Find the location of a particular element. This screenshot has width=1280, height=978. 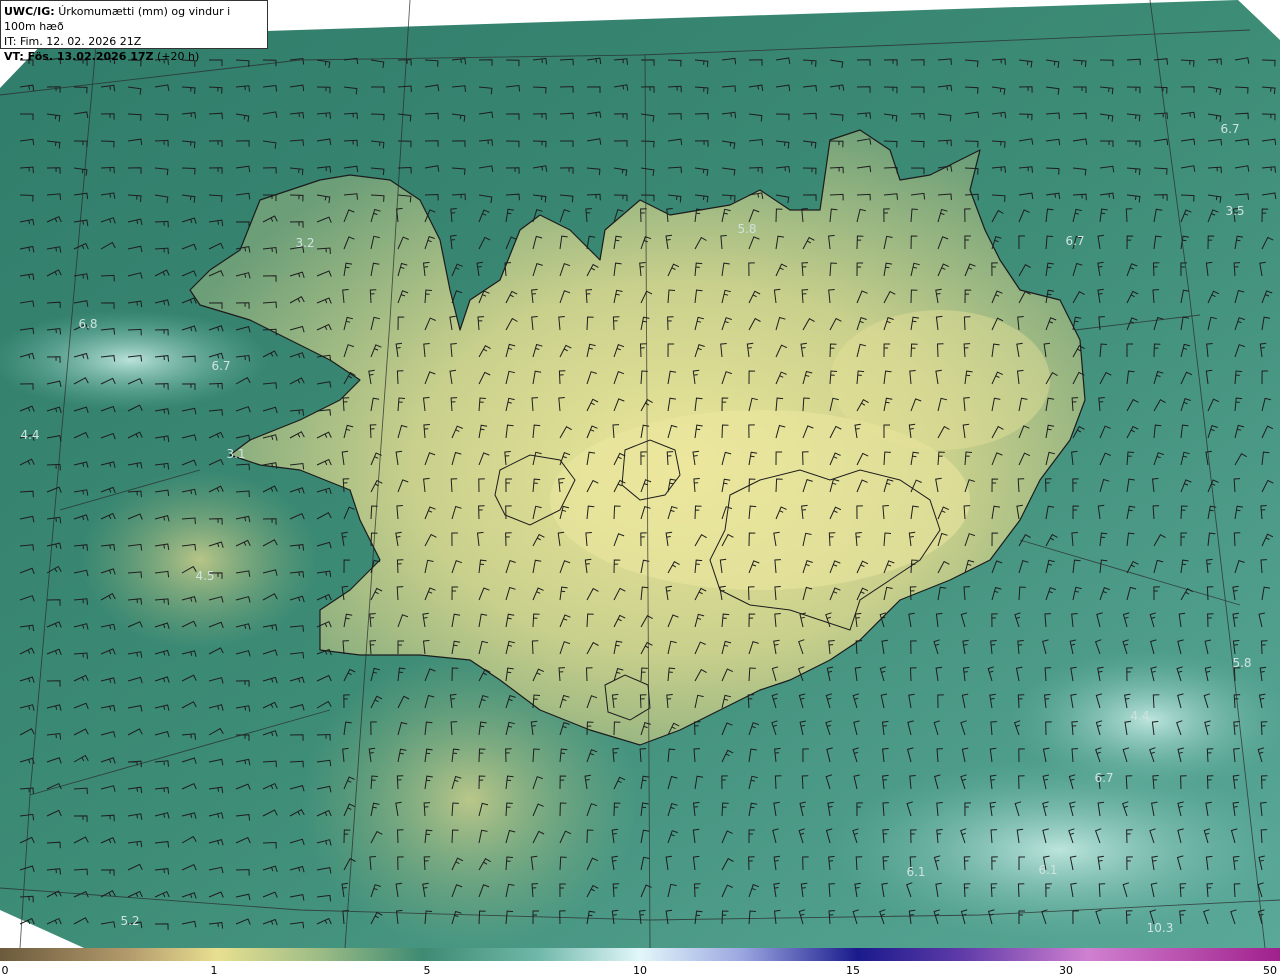

value-label: 3.2 is located at coordinates (304, 243).